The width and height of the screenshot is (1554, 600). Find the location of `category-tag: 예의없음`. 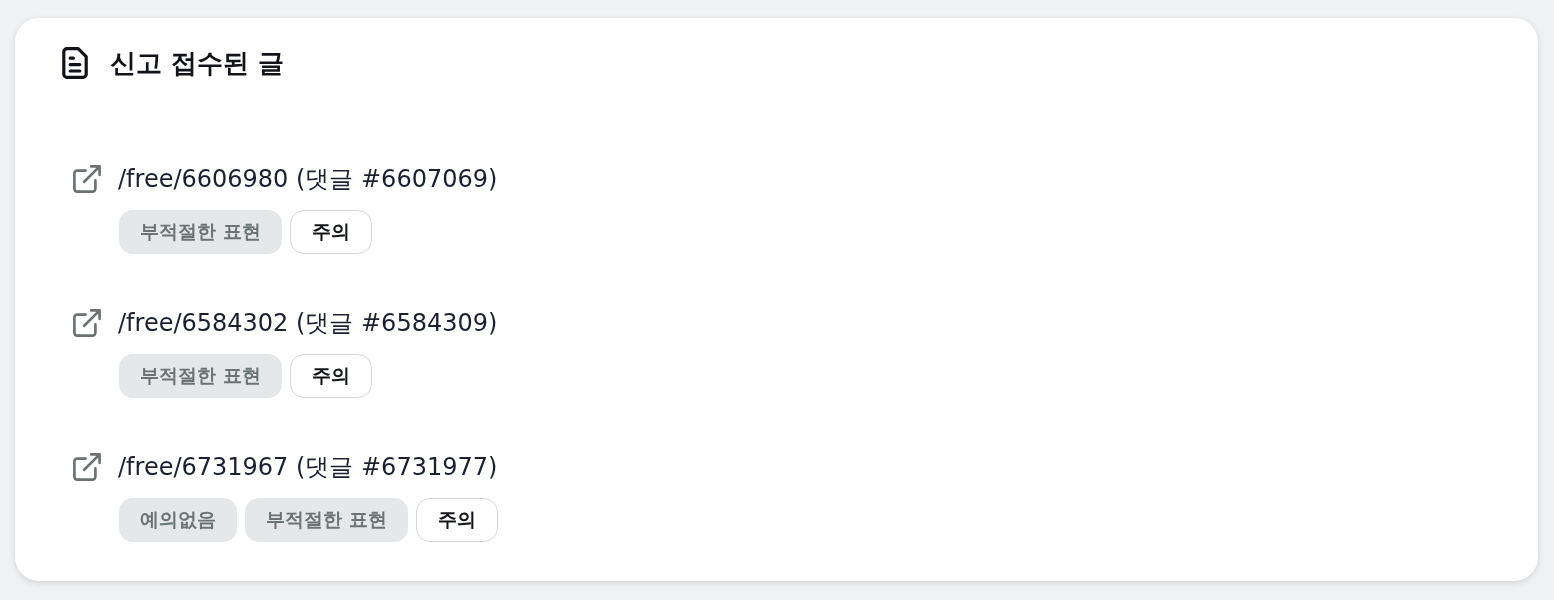

category-tag: 예의없음 is located at coordinates (178, 520).